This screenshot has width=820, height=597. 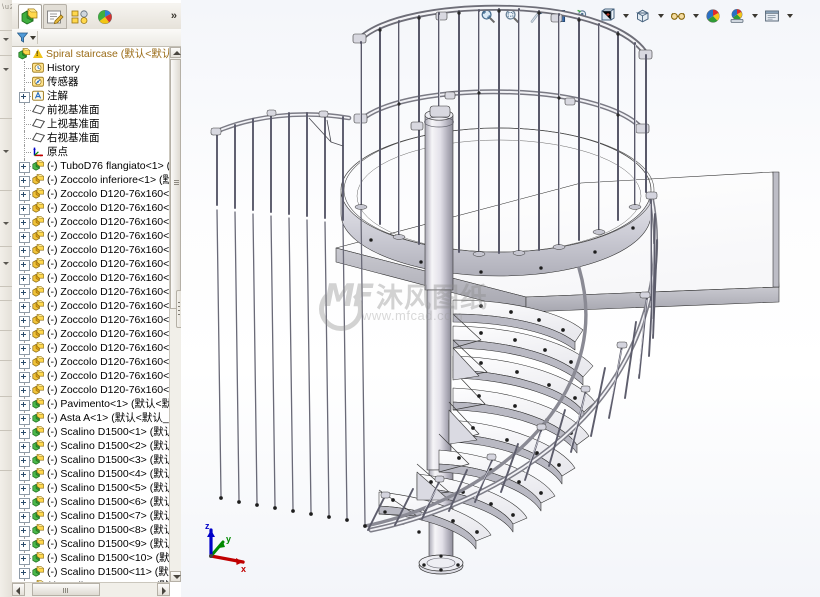 I want to click on scroll-down-arrow, so click(x=175, y=576).